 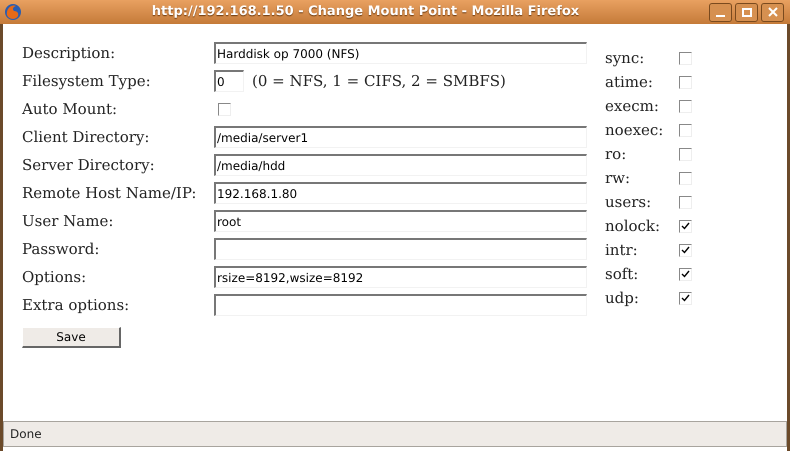 I want to click on field-label: Password:, so click(x=61, y=249).